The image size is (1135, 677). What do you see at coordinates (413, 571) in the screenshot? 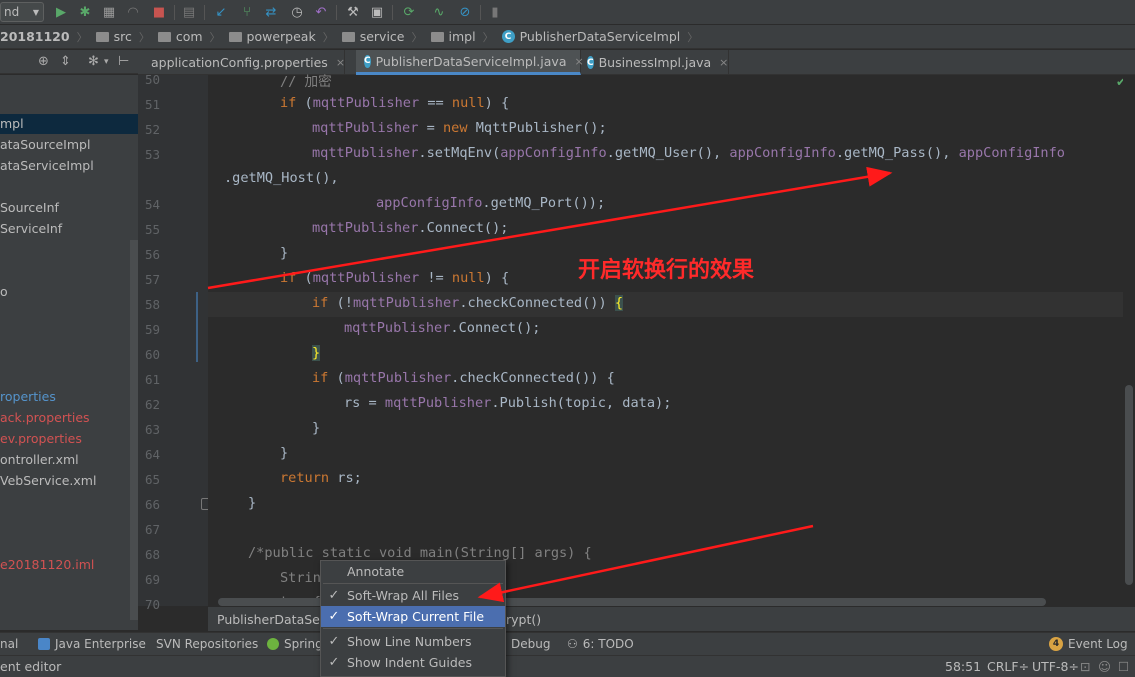
I see `menu-item-annotate: Annotate` at bounding box center [413, 571].